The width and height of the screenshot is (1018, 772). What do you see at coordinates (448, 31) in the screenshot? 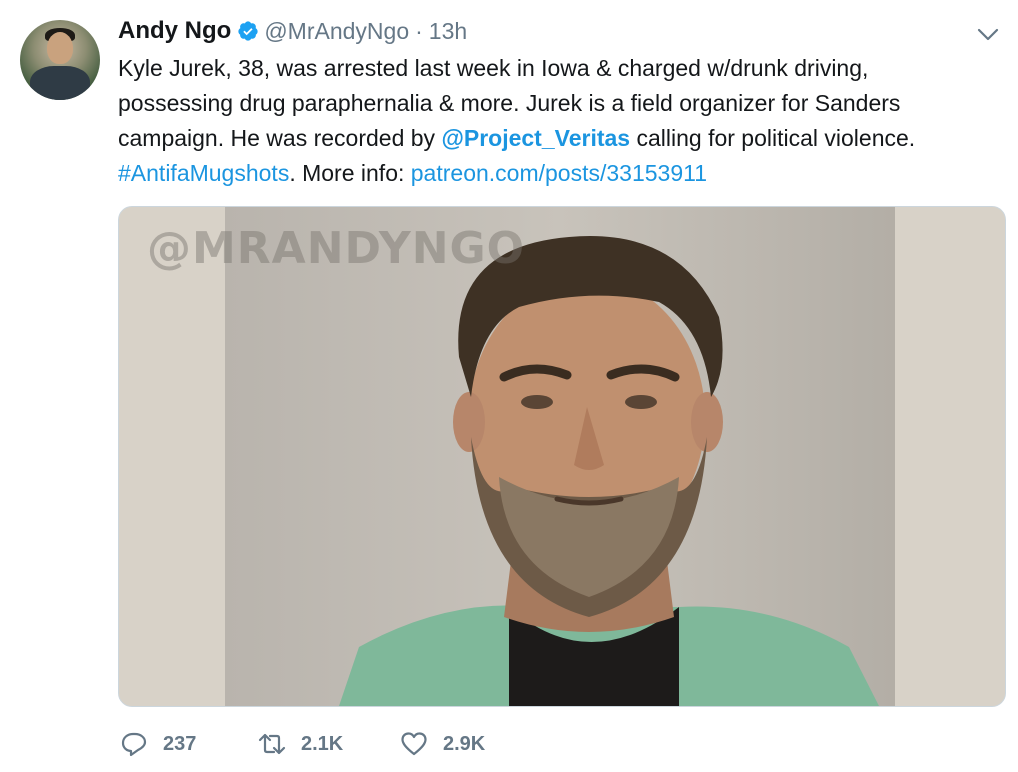
I see `timestamp: 13h` at bounding box center [448, 31].